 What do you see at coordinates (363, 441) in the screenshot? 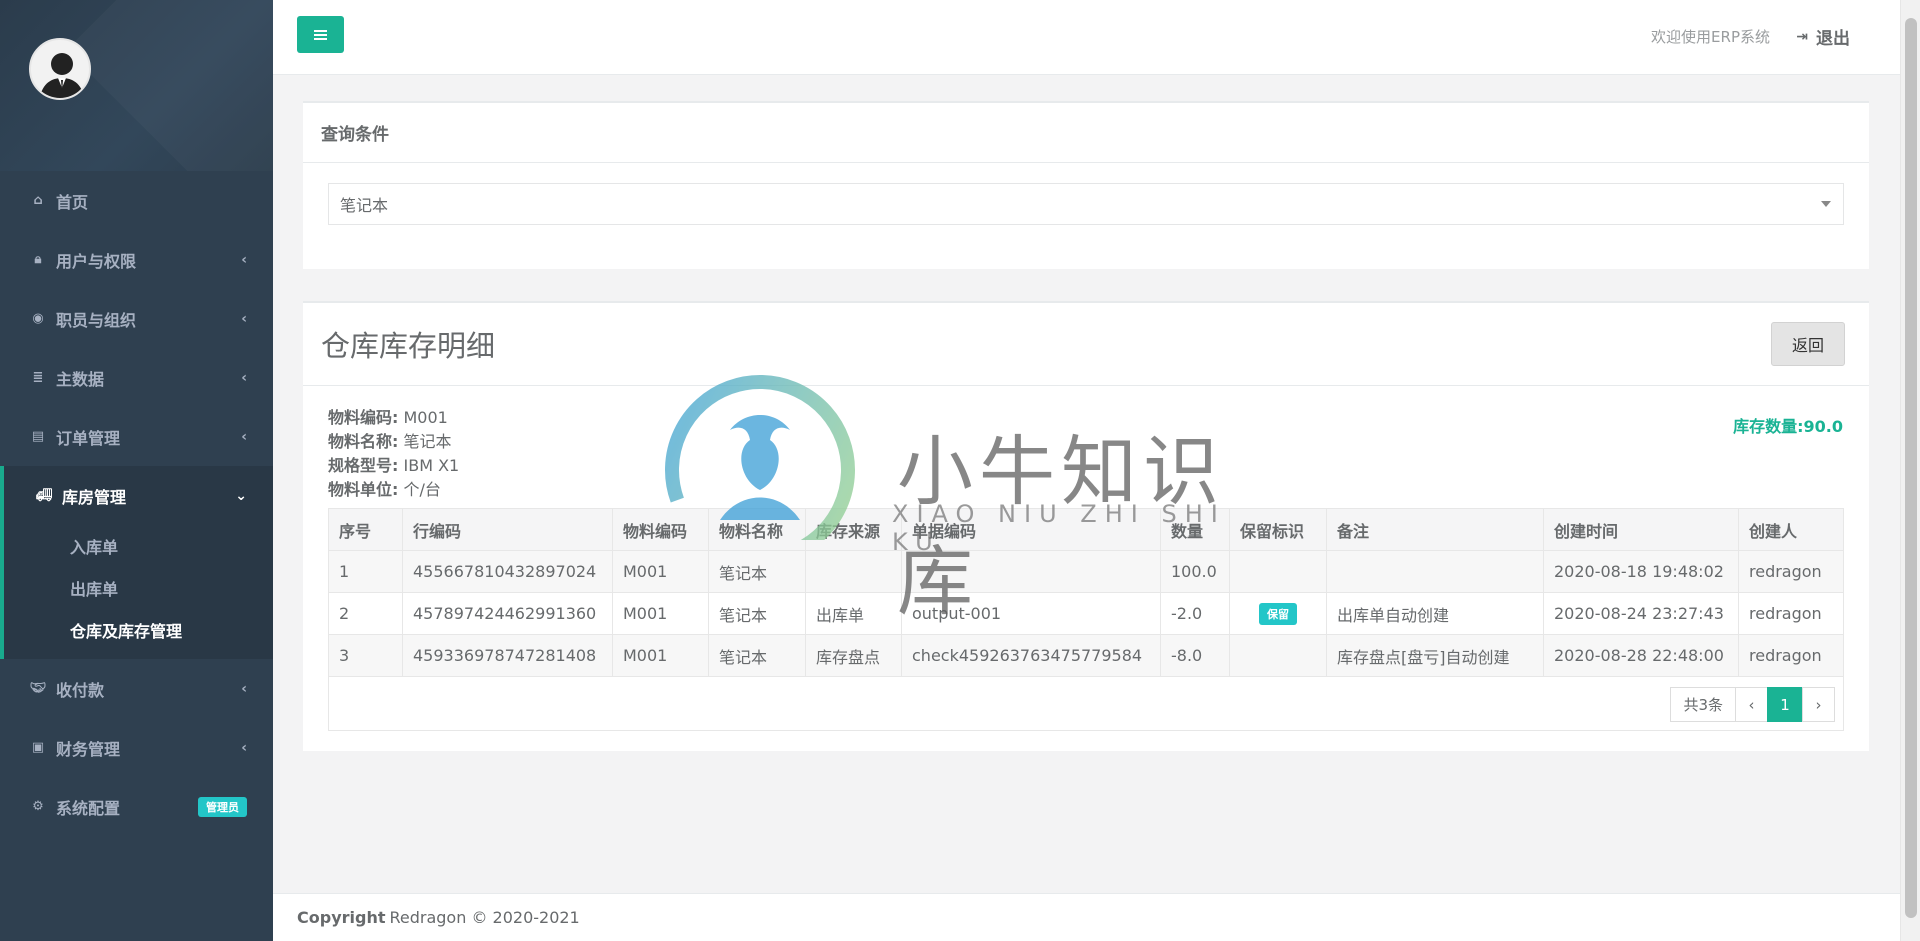
I see `info-label: 物料名称:` at bounding box center [363, 441].